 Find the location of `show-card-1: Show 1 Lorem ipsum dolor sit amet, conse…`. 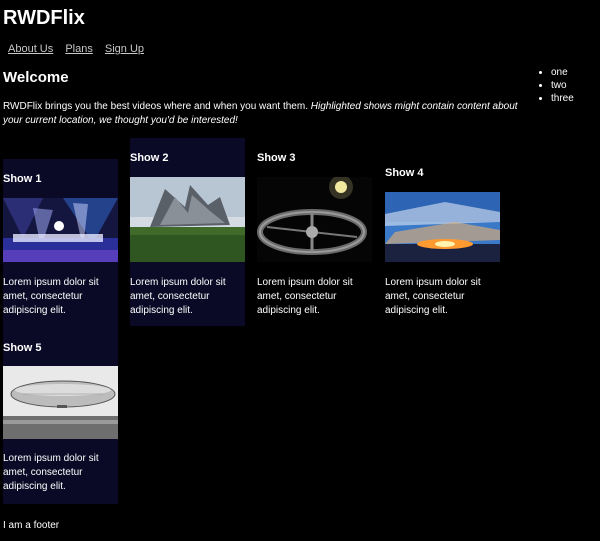

show-card-1: Show 1 Lorem ipsum dolor sit amet, conse… is located at coordinates (60, 331).